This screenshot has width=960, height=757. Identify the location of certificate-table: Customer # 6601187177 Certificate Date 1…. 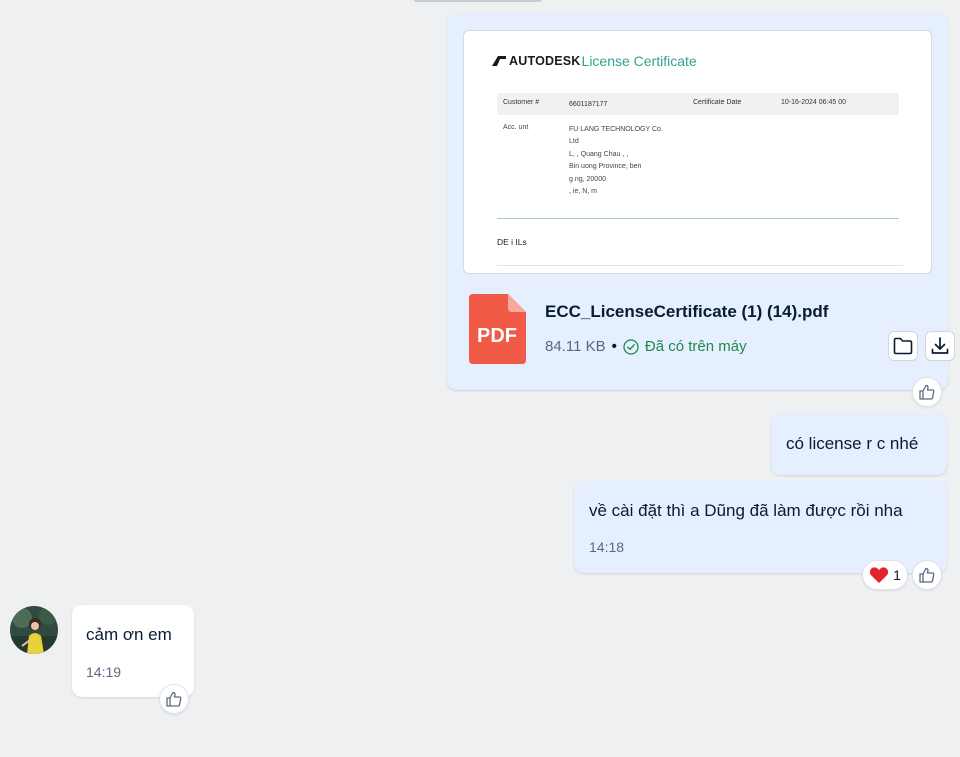
(698, 156).